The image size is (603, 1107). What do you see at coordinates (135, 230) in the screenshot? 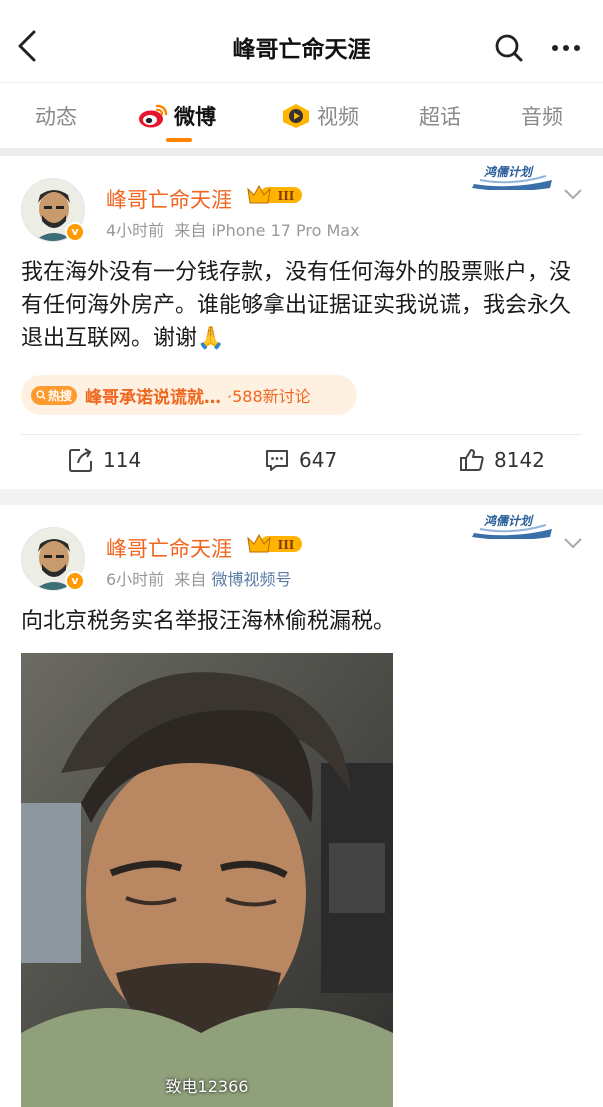
I see `post-time: 4小时前` at bounding box center [135, 230].